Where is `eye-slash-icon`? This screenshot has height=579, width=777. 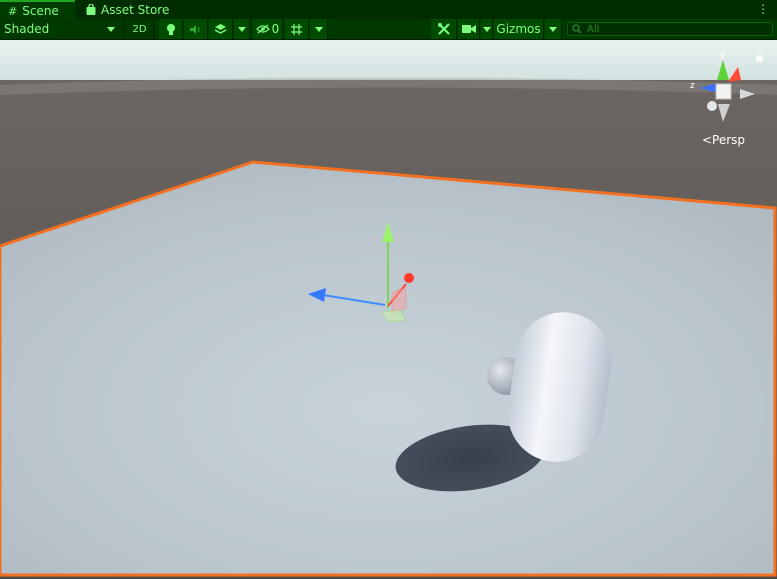
eye-slash-icon is located at coordinates (262, 29).